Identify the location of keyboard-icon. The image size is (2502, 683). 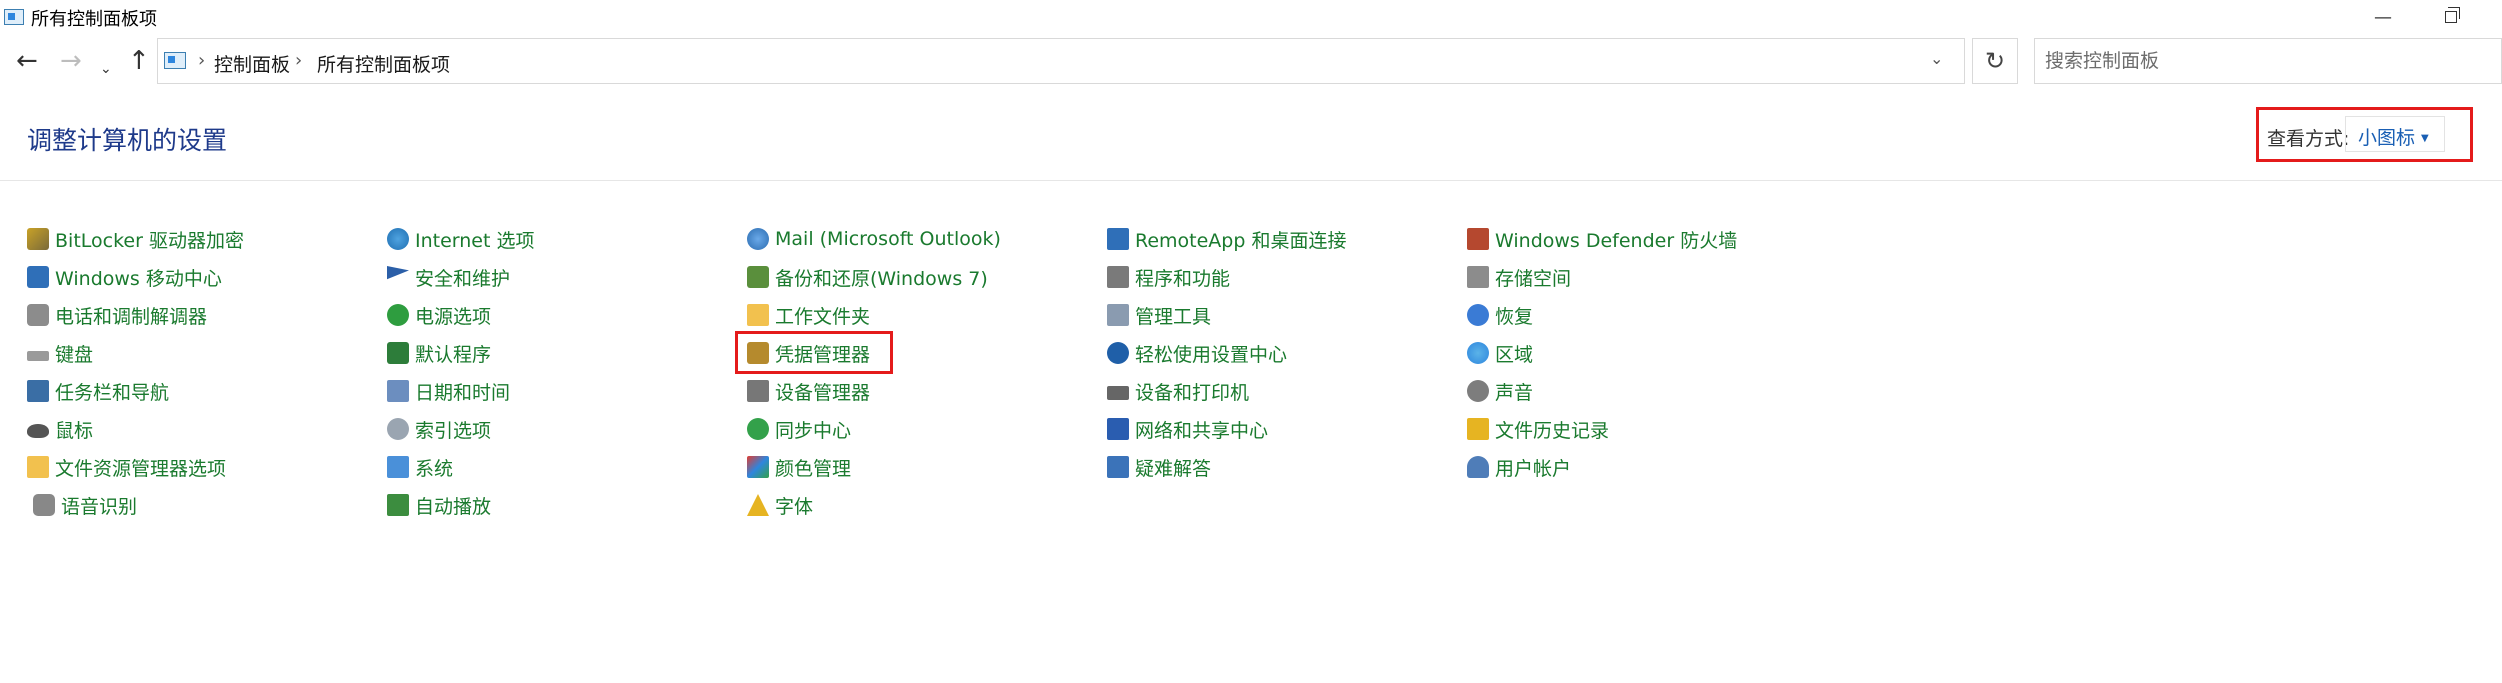
(38, 356).